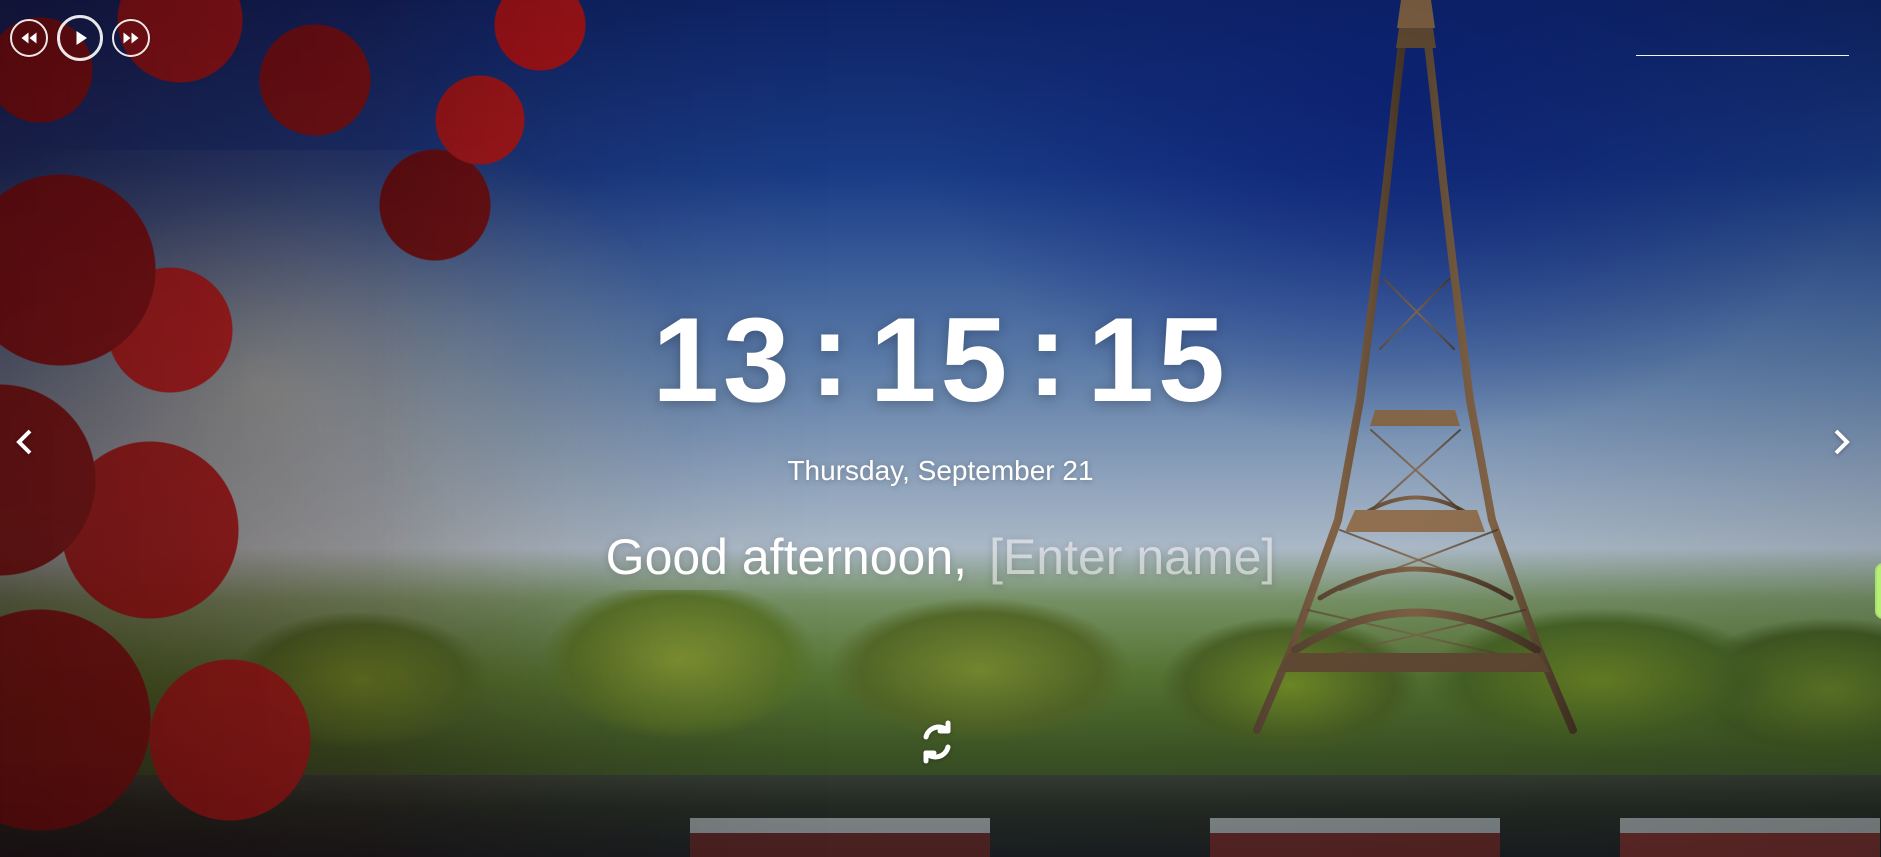 This screenshot has height=857, width=1881. I want to click on chevron-right-icon, so click(1842, 442).